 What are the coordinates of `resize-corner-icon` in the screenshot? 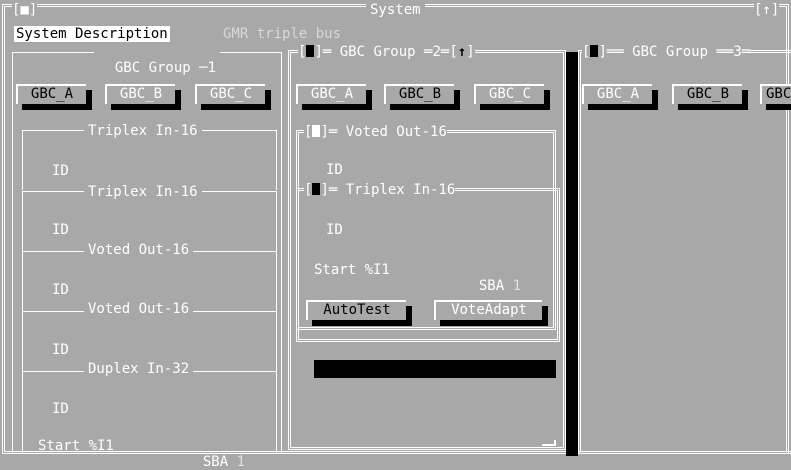 It's located at (549, 443).